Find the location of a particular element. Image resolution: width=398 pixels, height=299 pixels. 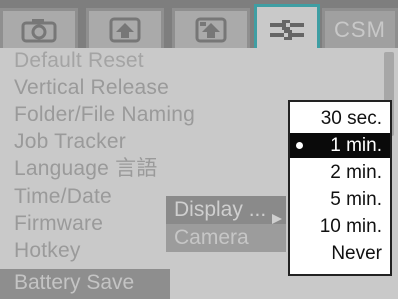

tab-csm: CSM is located at coordinates (360, 28).